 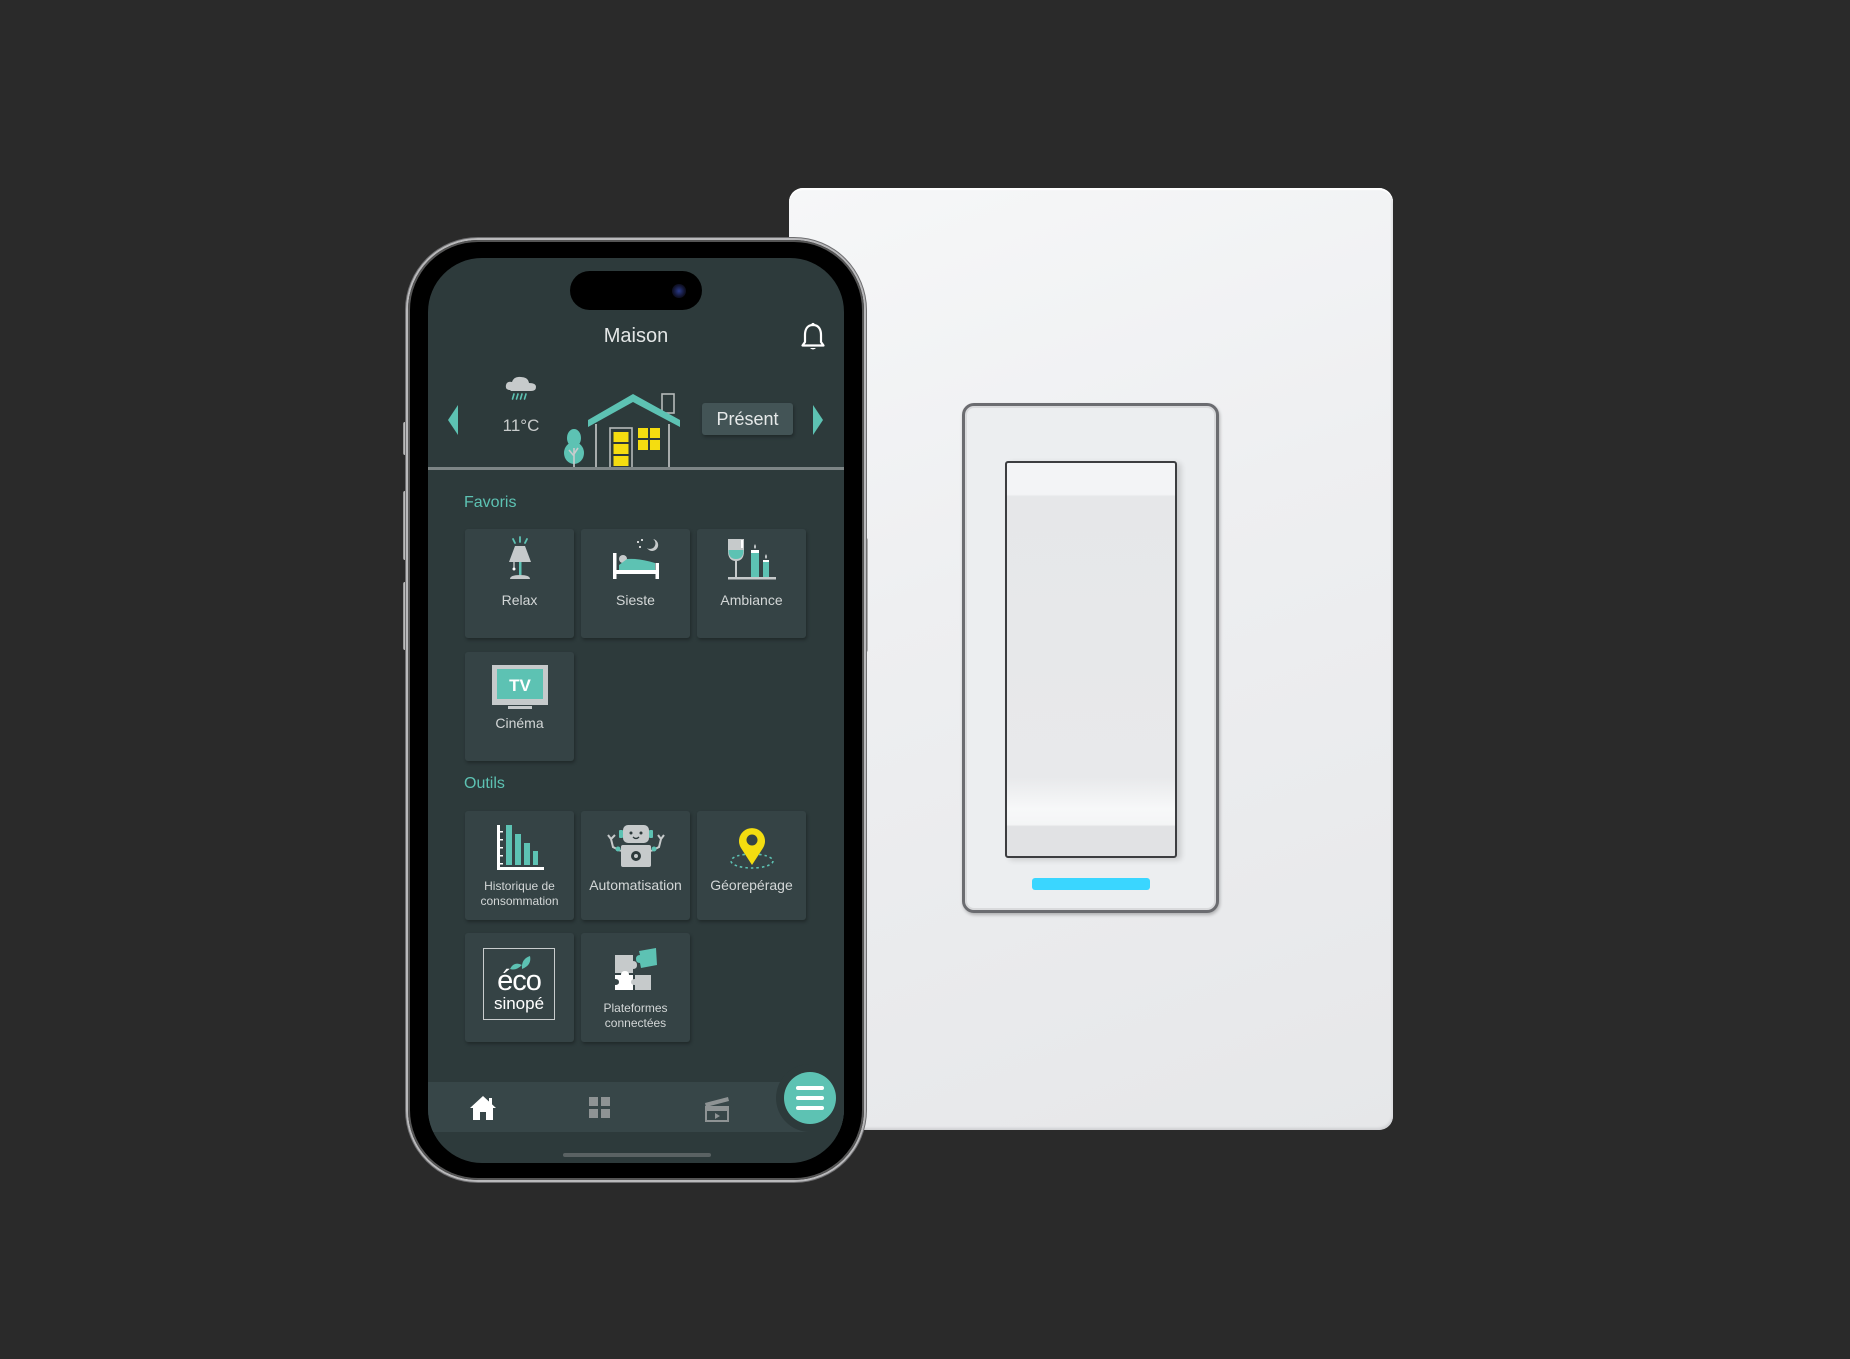 What do you see at coordinates (818, 420) in the screenshot?
I see `next-location-arrow` at bounding box center [818, 420].